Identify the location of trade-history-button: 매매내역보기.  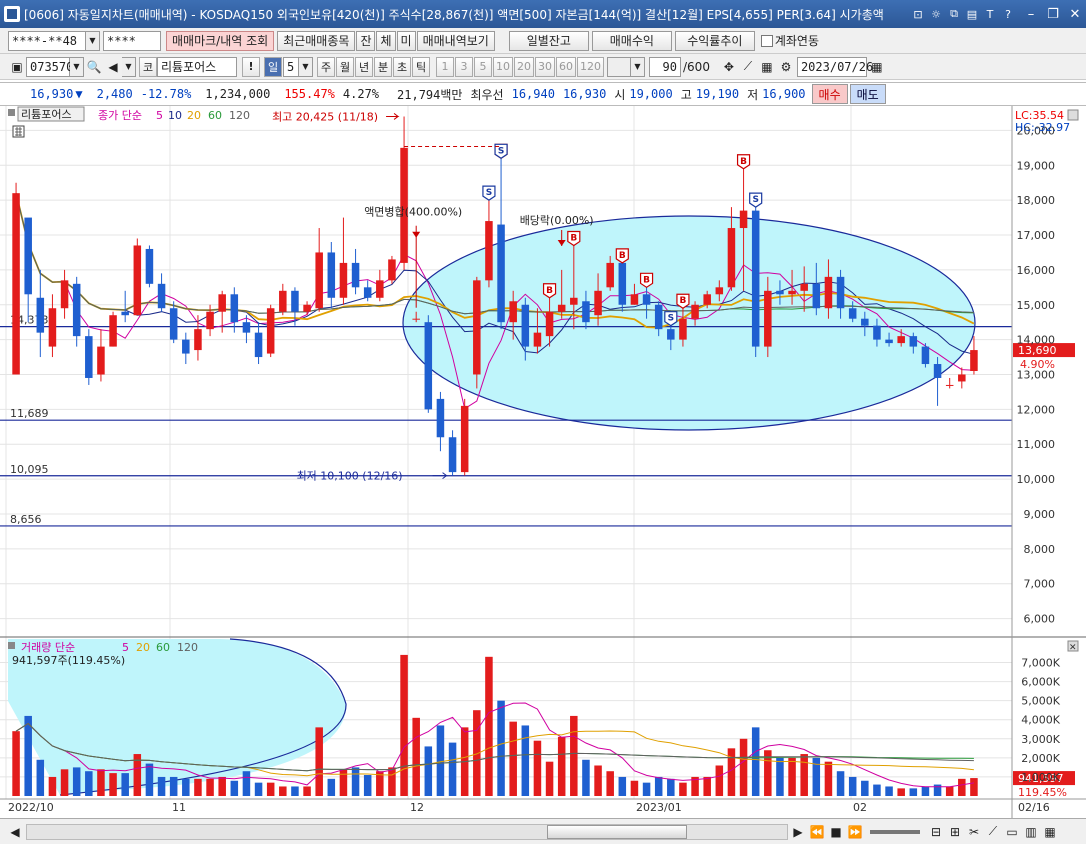
(455, 40).